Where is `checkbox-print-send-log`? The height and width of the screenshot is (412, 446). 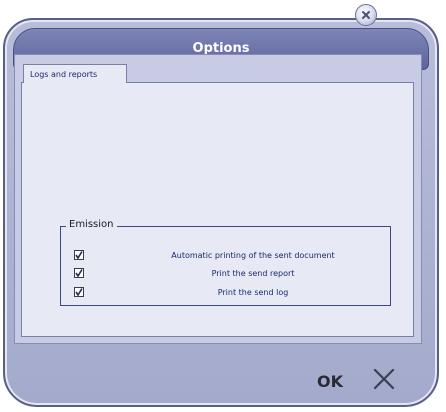
checkbox-print-send-log is located at coordinates (79, 292).